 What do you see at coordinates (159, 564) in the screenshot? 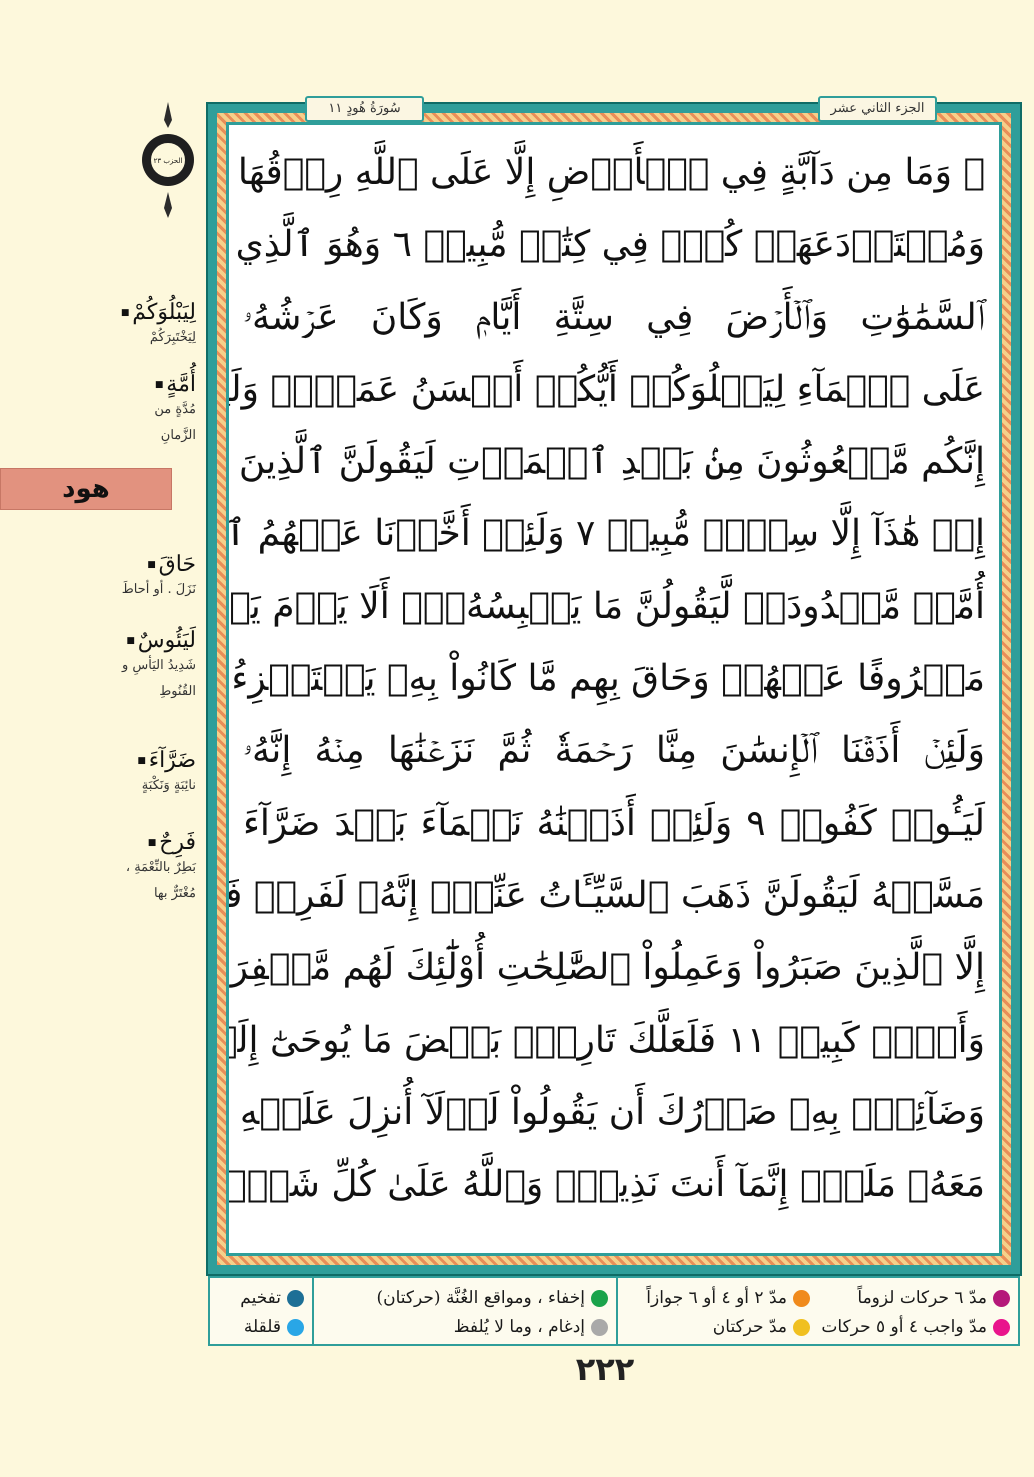
I see `note-word: حَاقَ` at bounding box center [159, 564].